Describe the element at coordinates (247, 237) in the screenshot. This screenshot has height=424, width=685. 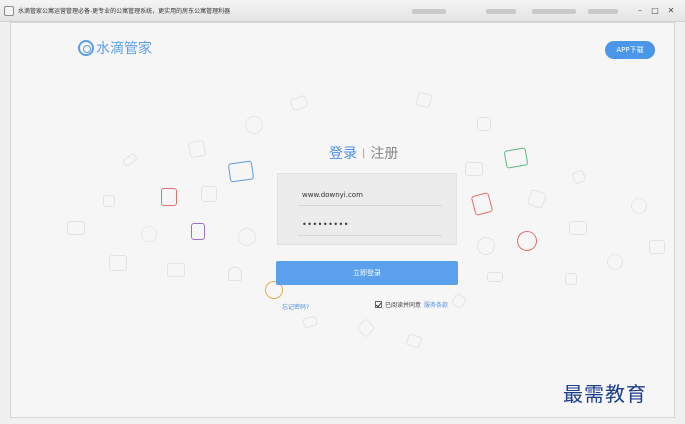
I see `clock-icon` at that location.